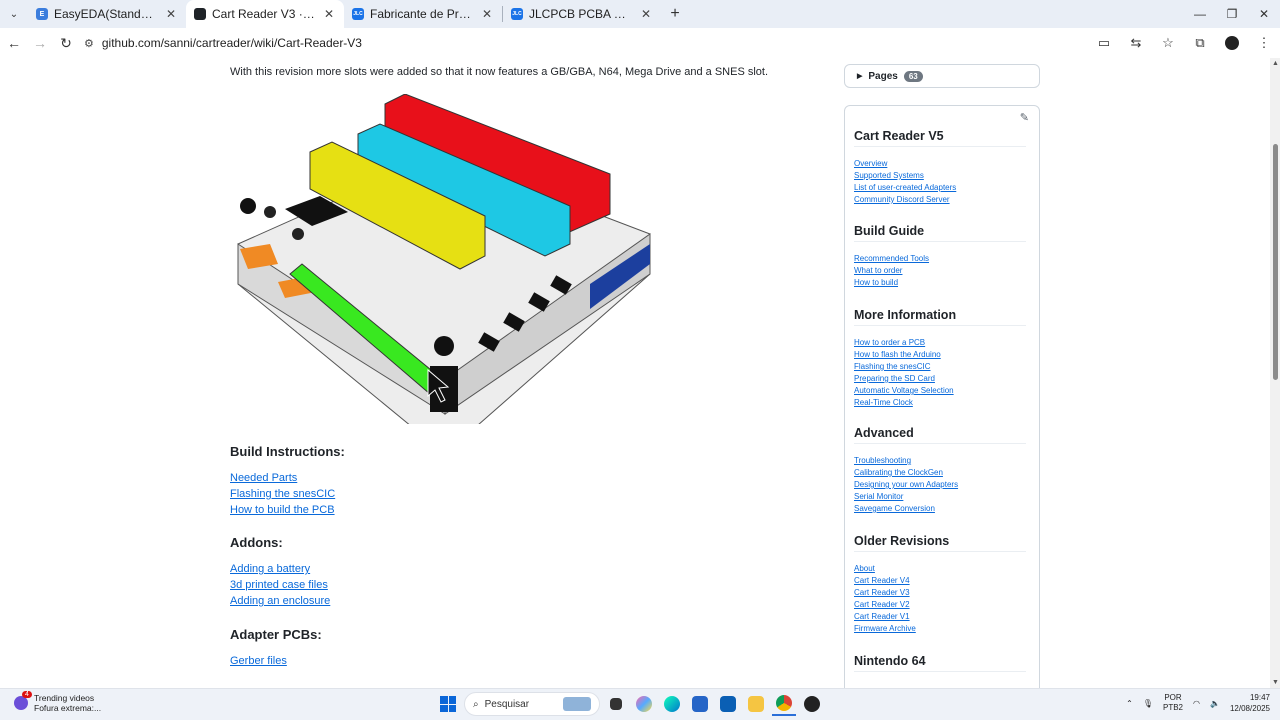 The height and width of the screenshot is (720, 1280). Describe the element at coordinates (14, 14) in the screenshot. I see `tab-search-icon: ⌄` at that location.